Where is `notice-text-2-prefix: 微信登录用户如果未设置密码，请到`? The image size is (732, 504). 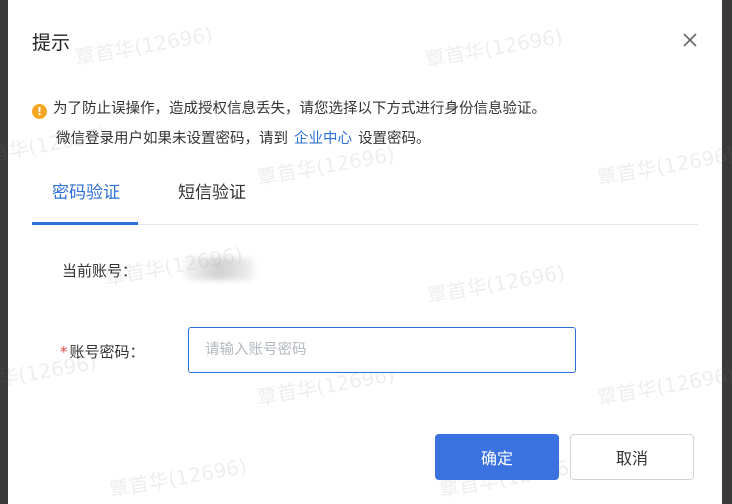
notice-text-2-prefix: 微信登录用户如果未设置密码，请到 is located at coordinates (172, 139).